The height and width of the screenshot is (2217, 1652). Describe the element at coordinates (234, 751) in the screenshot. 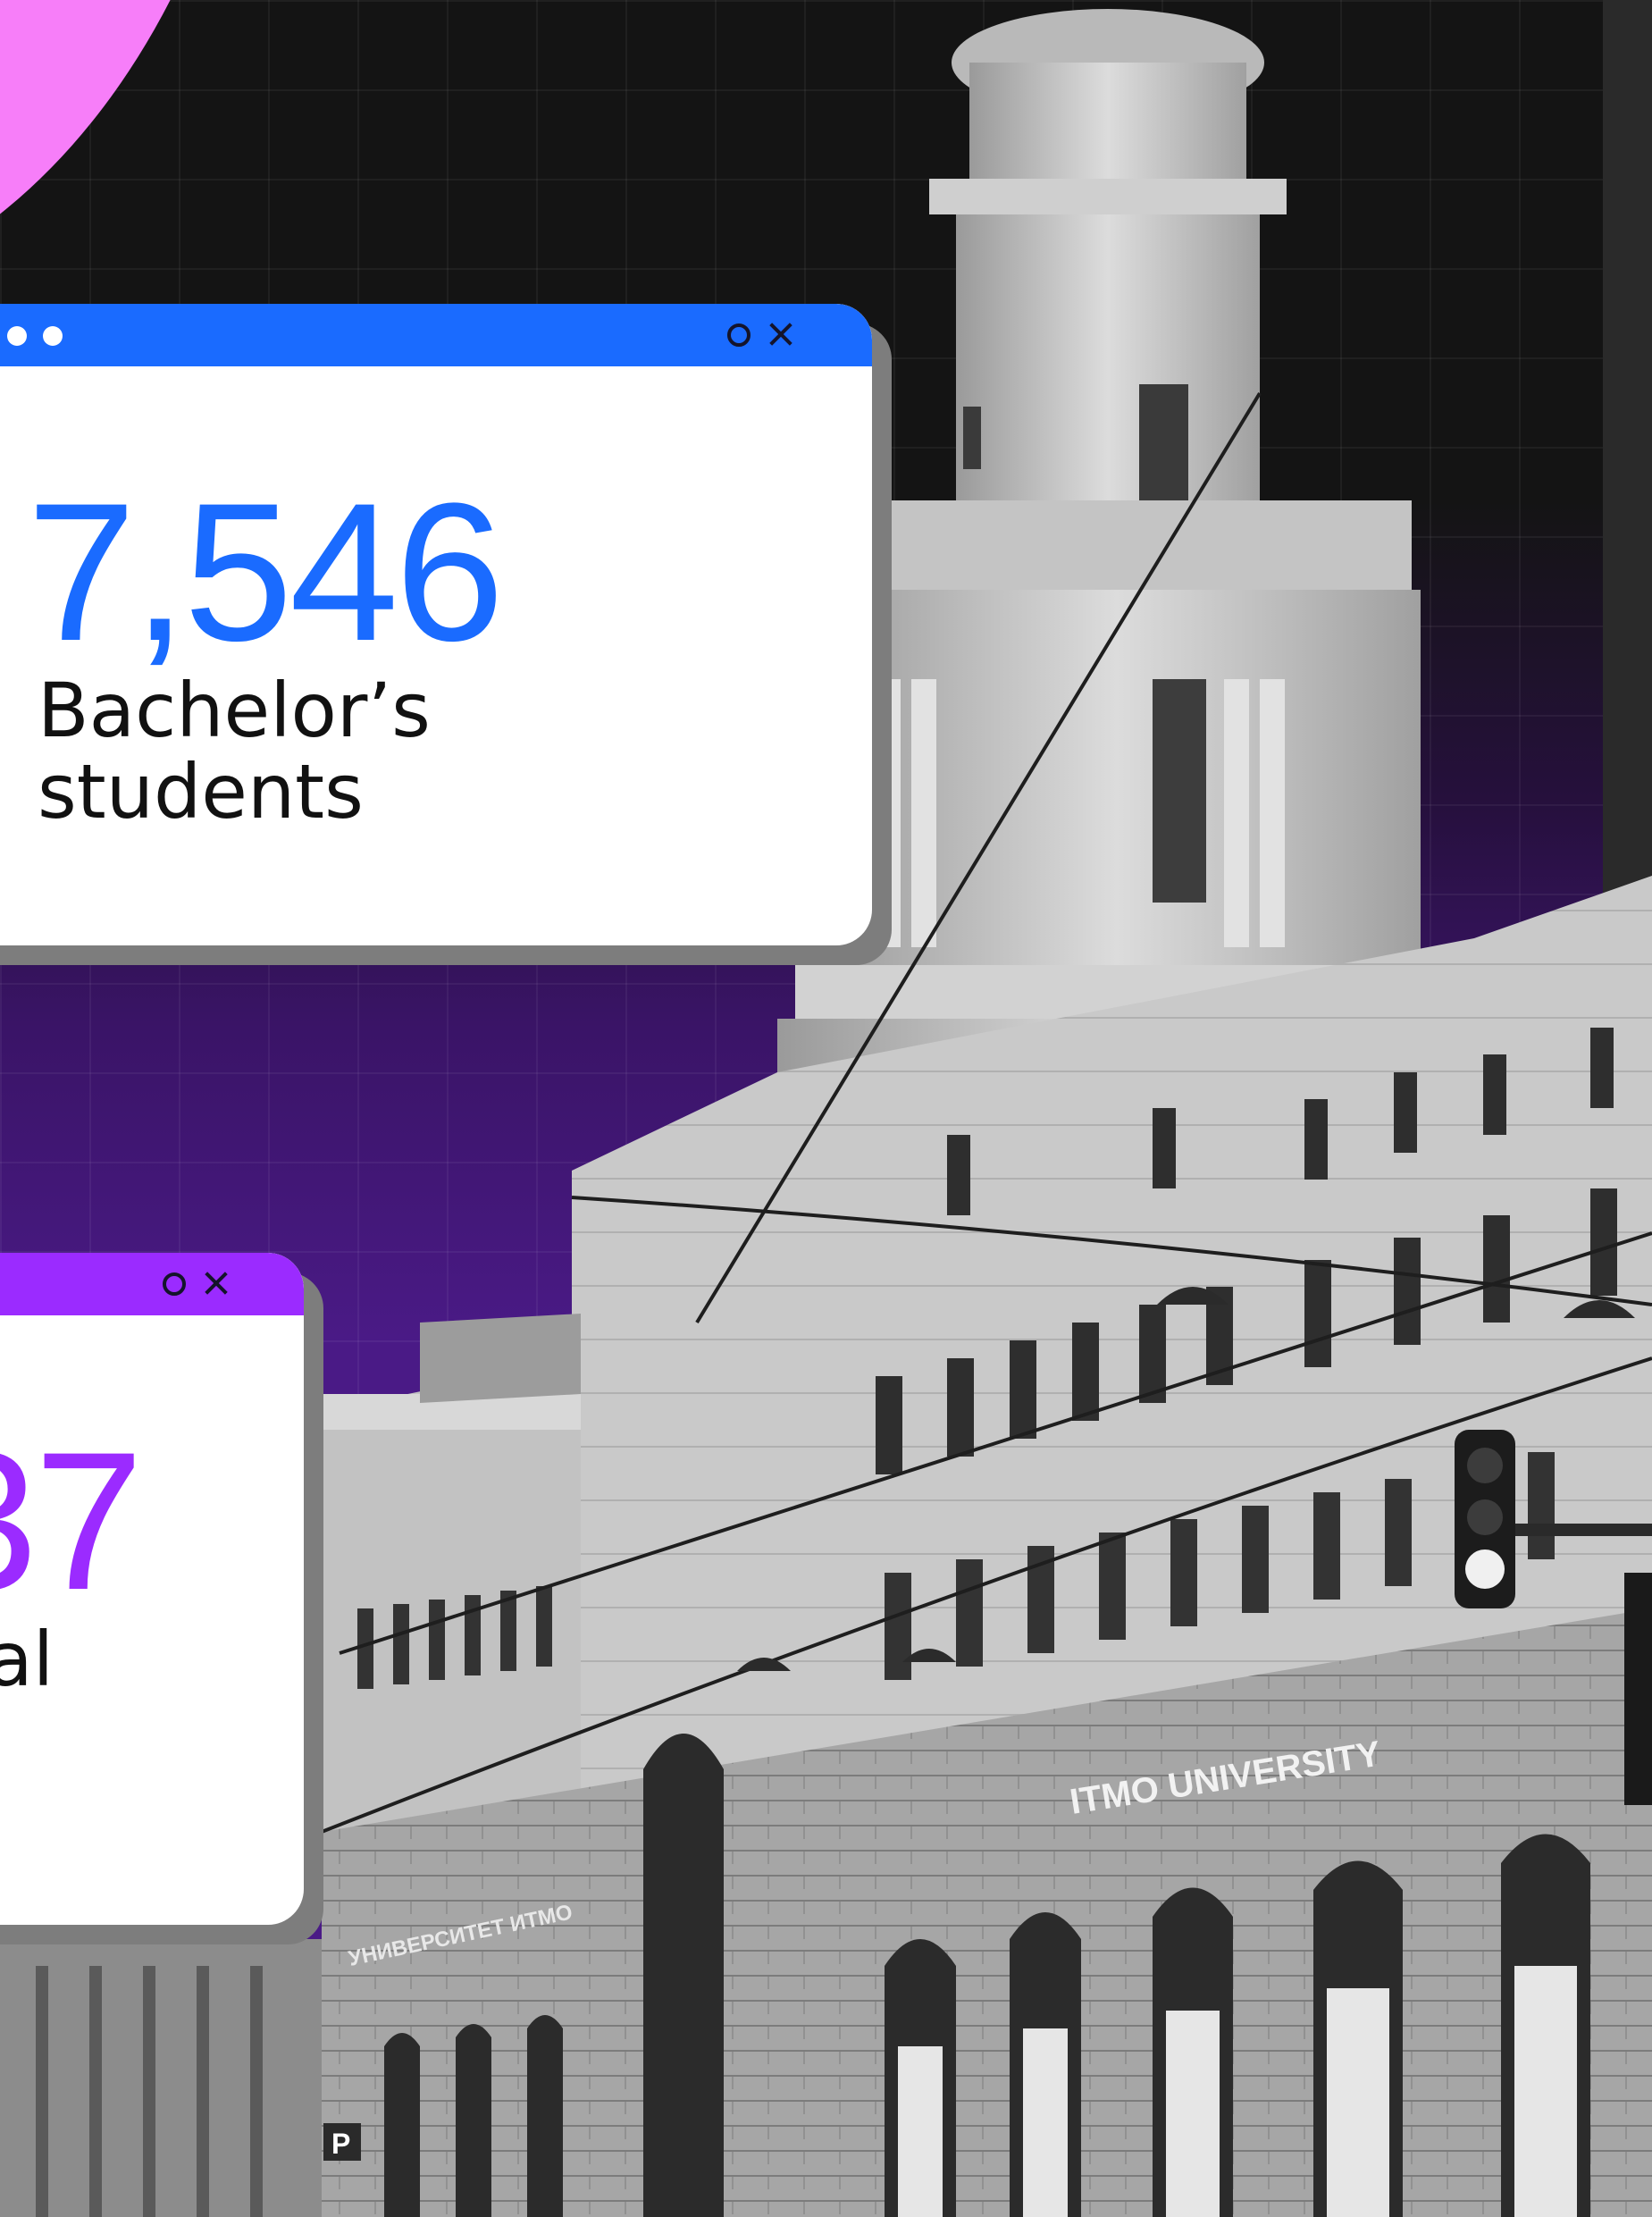

I see `bachelor-label: Bachelor’s students` at that location.